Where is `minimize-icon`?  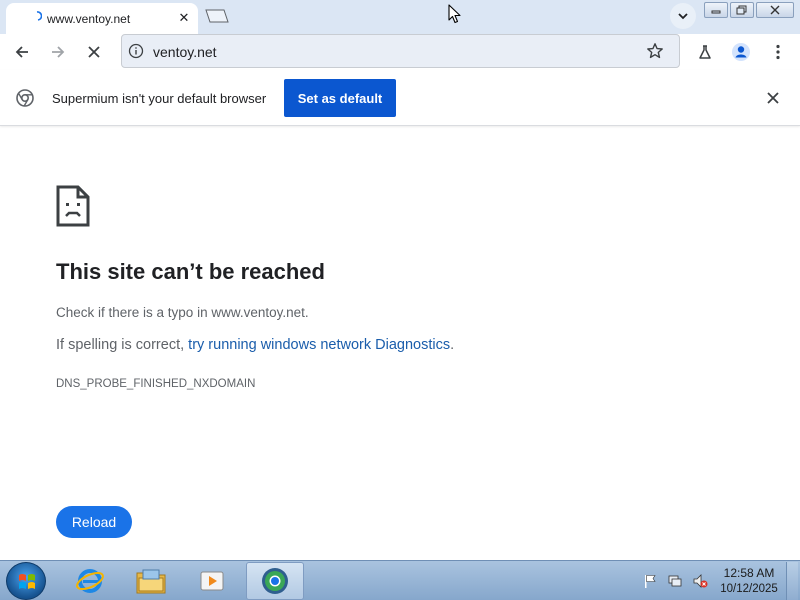
minimize-icon is located at coordinates (716, 12).